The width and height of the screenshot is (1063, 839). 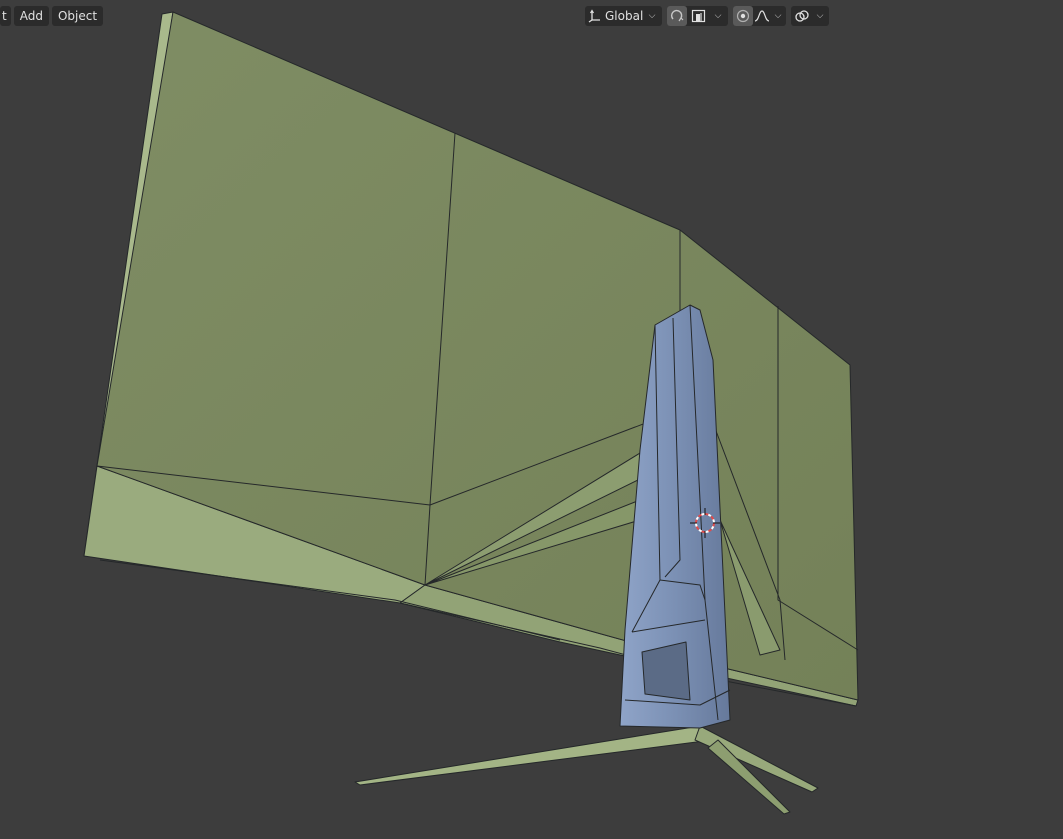 I want to click on transform-orientation-label: Global, so click(x=624, y=16).